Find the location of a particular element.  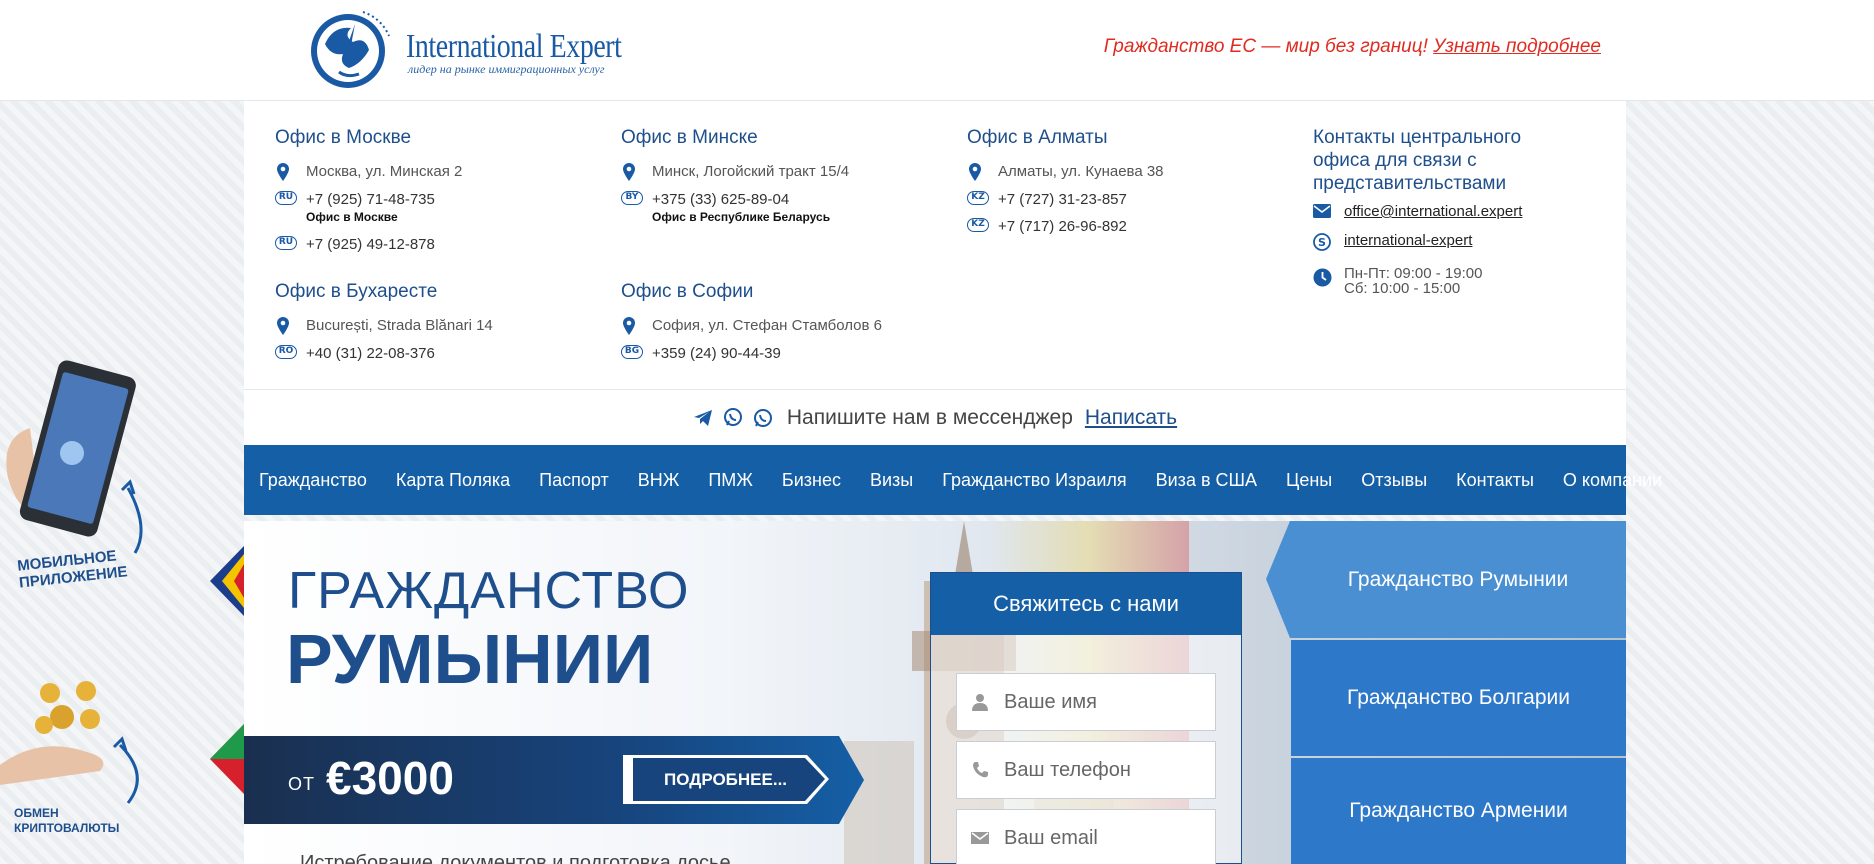

telegram-icon is located at coordinates (703, 418).